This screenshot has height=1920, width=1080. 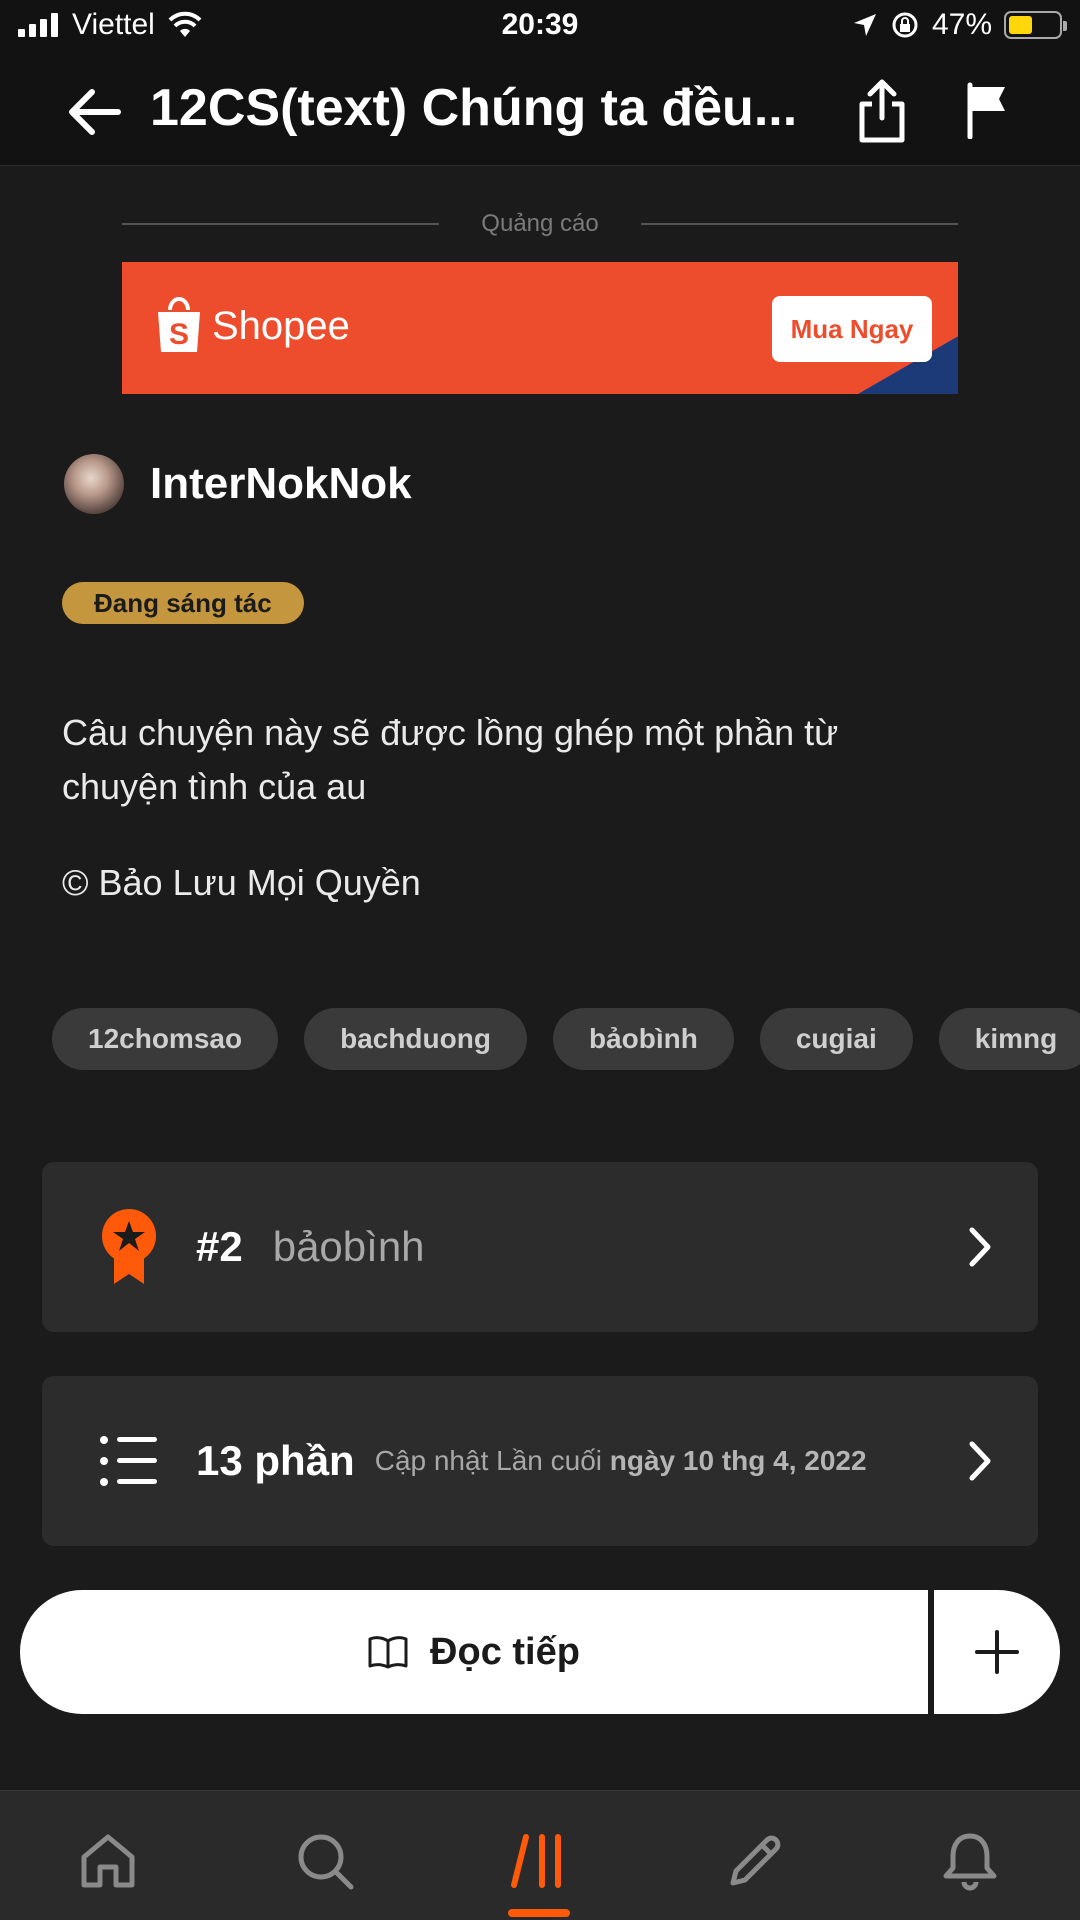 I want to click on nav-library, so click(x=540, y=1861).